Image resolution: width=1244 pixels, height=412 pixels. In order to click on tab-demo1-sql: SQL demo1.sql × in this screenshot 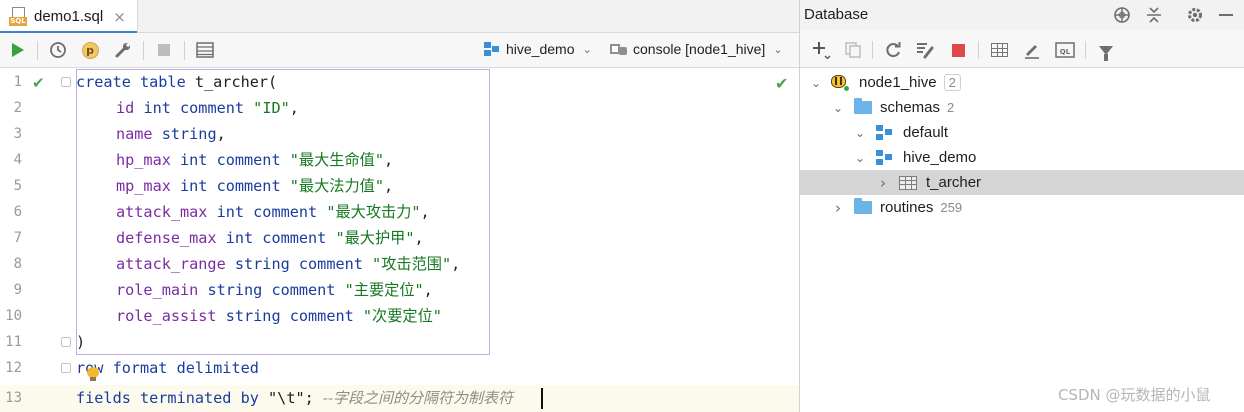, I will do `click(69, 17)`.